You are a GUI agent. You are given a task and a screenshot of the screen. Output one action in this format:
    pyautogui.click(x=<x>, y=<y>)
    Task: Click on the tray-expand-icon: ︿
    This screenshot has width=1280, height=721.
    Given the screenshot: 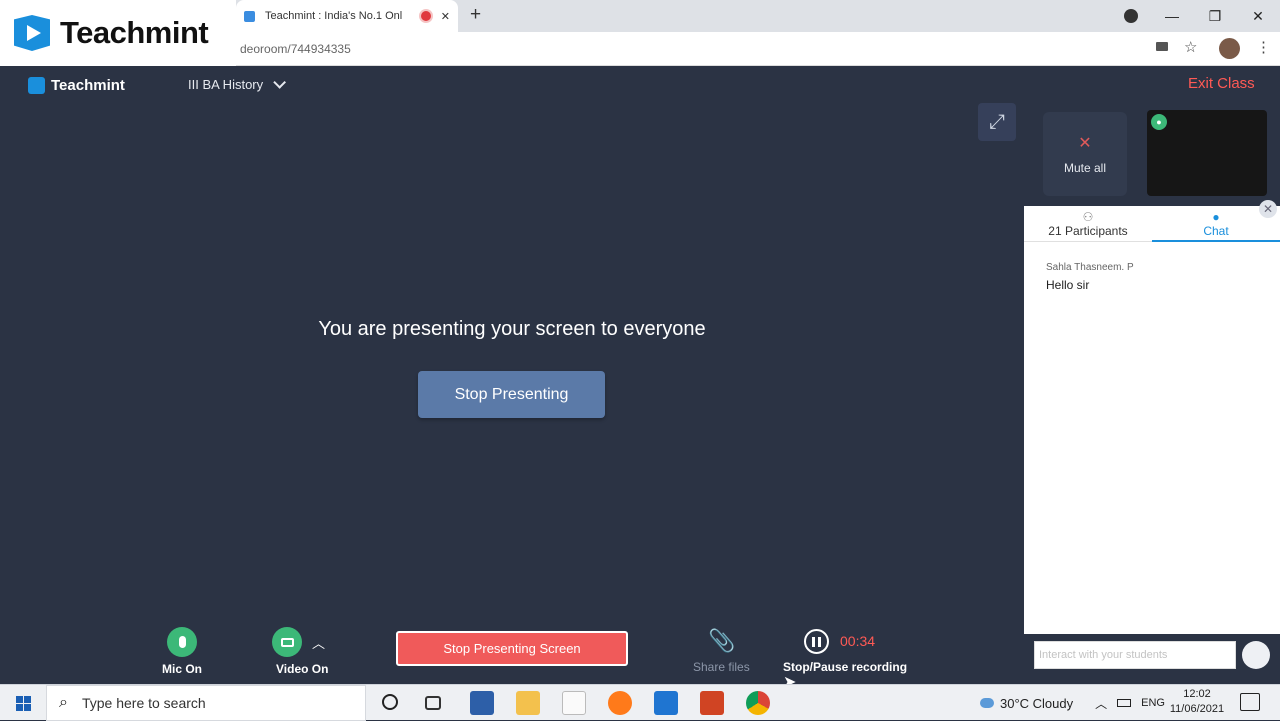 What is the action you would take?
    pyautogui.click(x=1101, y=703)
    